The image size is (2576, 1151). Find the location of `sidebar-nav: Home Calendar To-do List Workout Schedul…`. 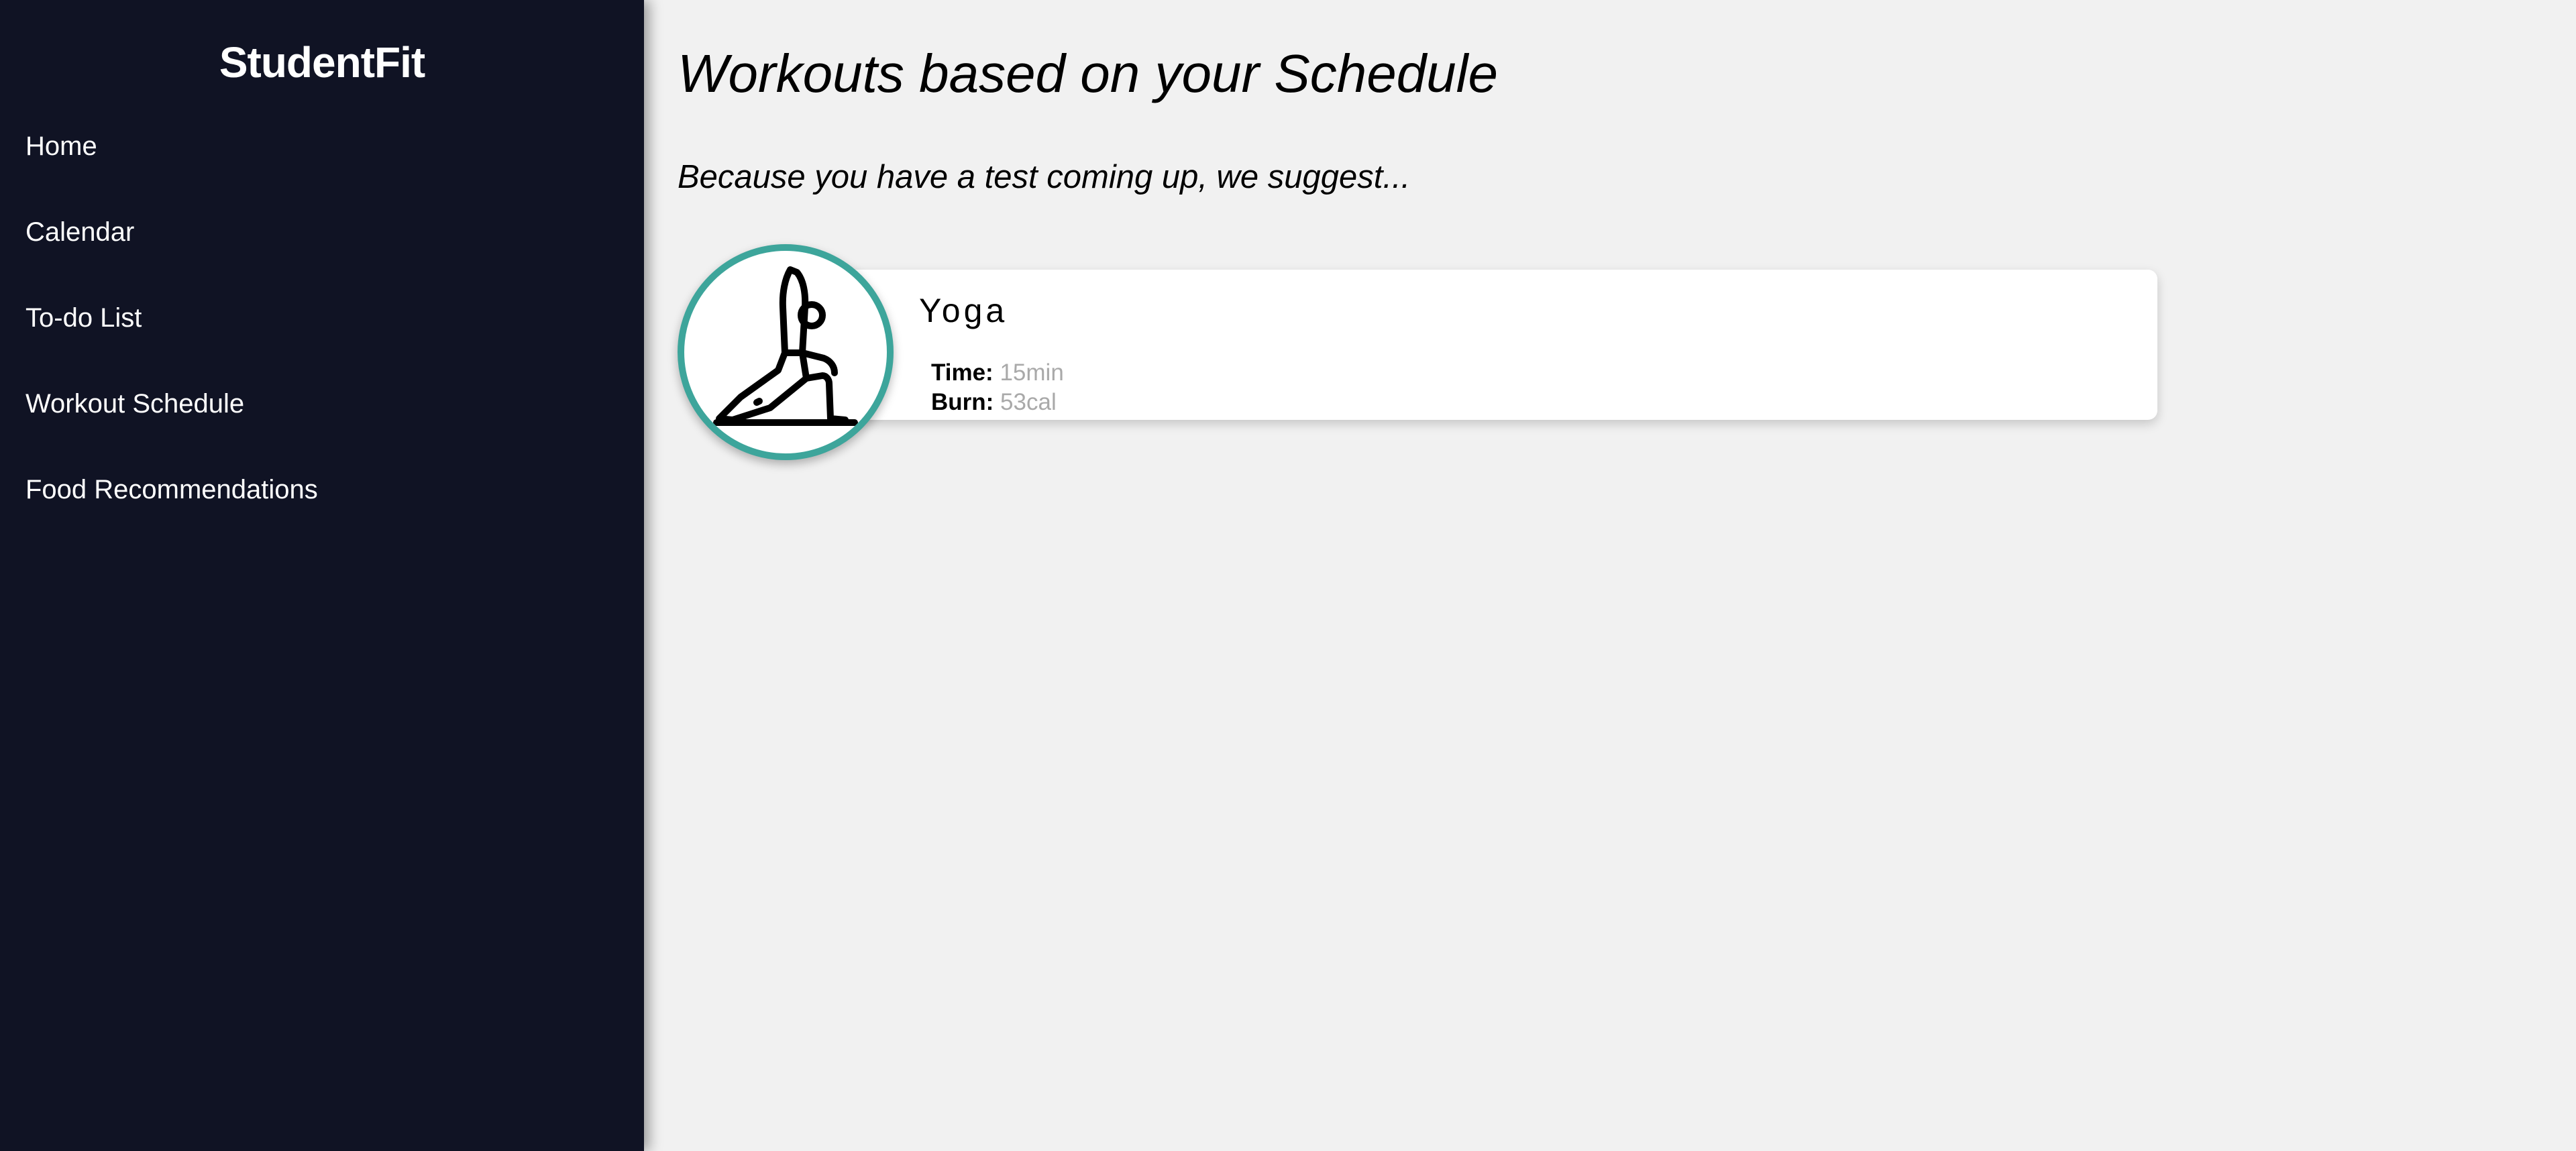

sidebar-nav: Home Calendar To-do List Workout Schedul… is located at coordinates (171, 342).